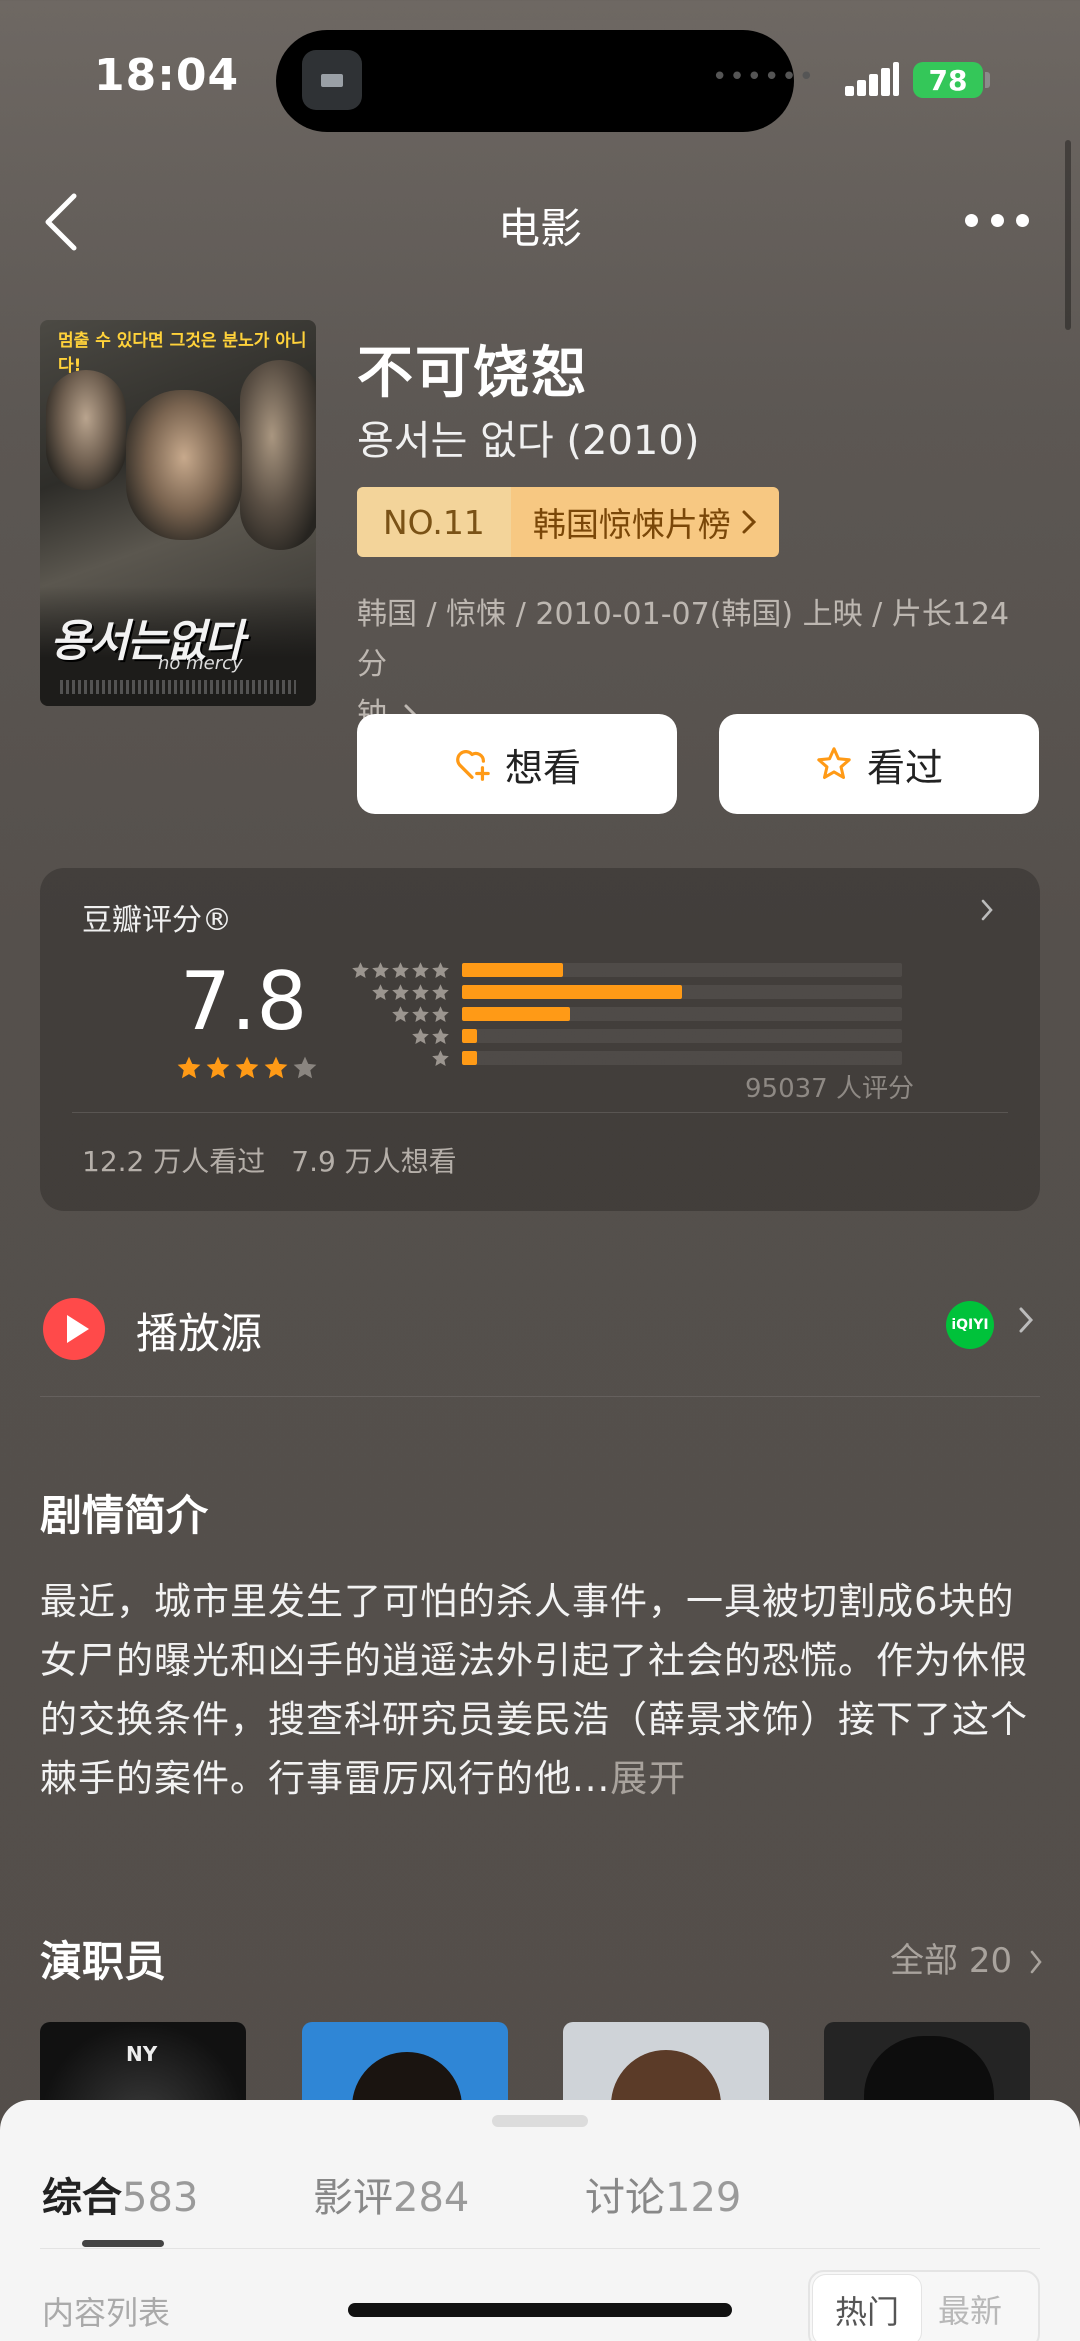 The height and width of the screenshot is (2341, 1080). Describe the element at coordinates (625, 2198) in the screenshot. I see `tab-label: 讨论` at that location.